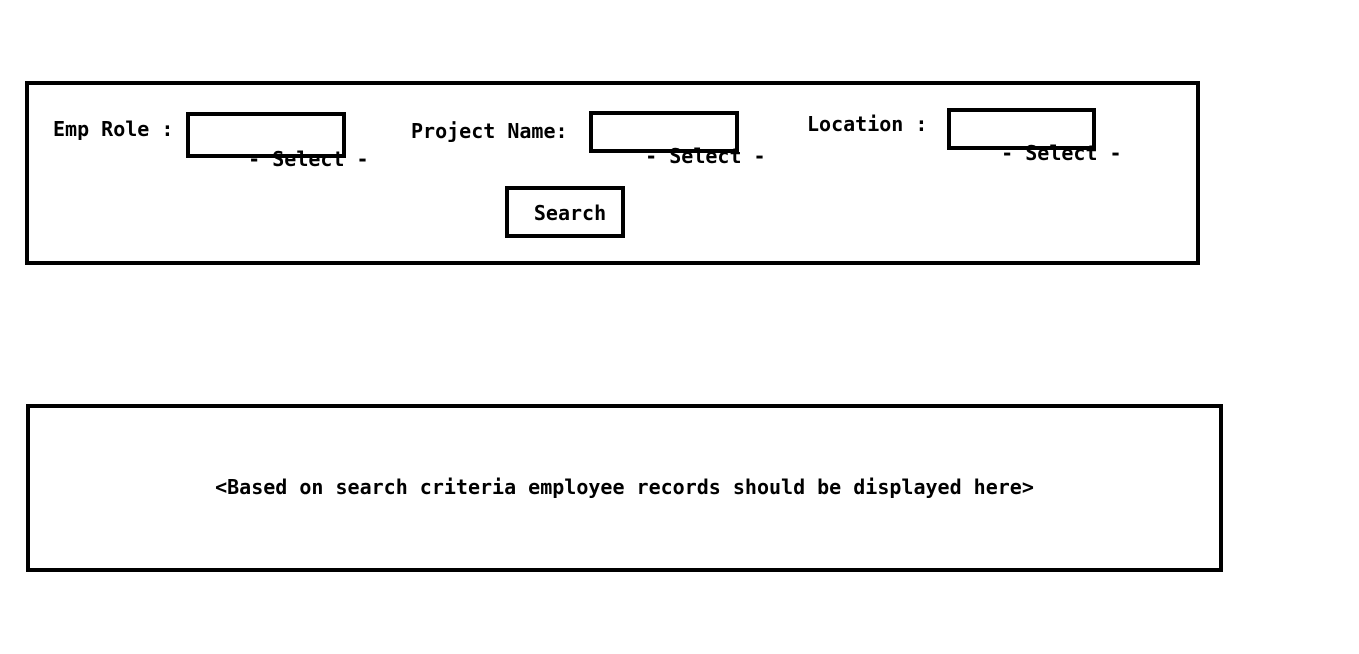 This screenshot has width=1359, height=654. What do you see at coordinates (677, 139) in the screenshot?
I see `project-name-select: - Select -` at bounding box center [677, 139].